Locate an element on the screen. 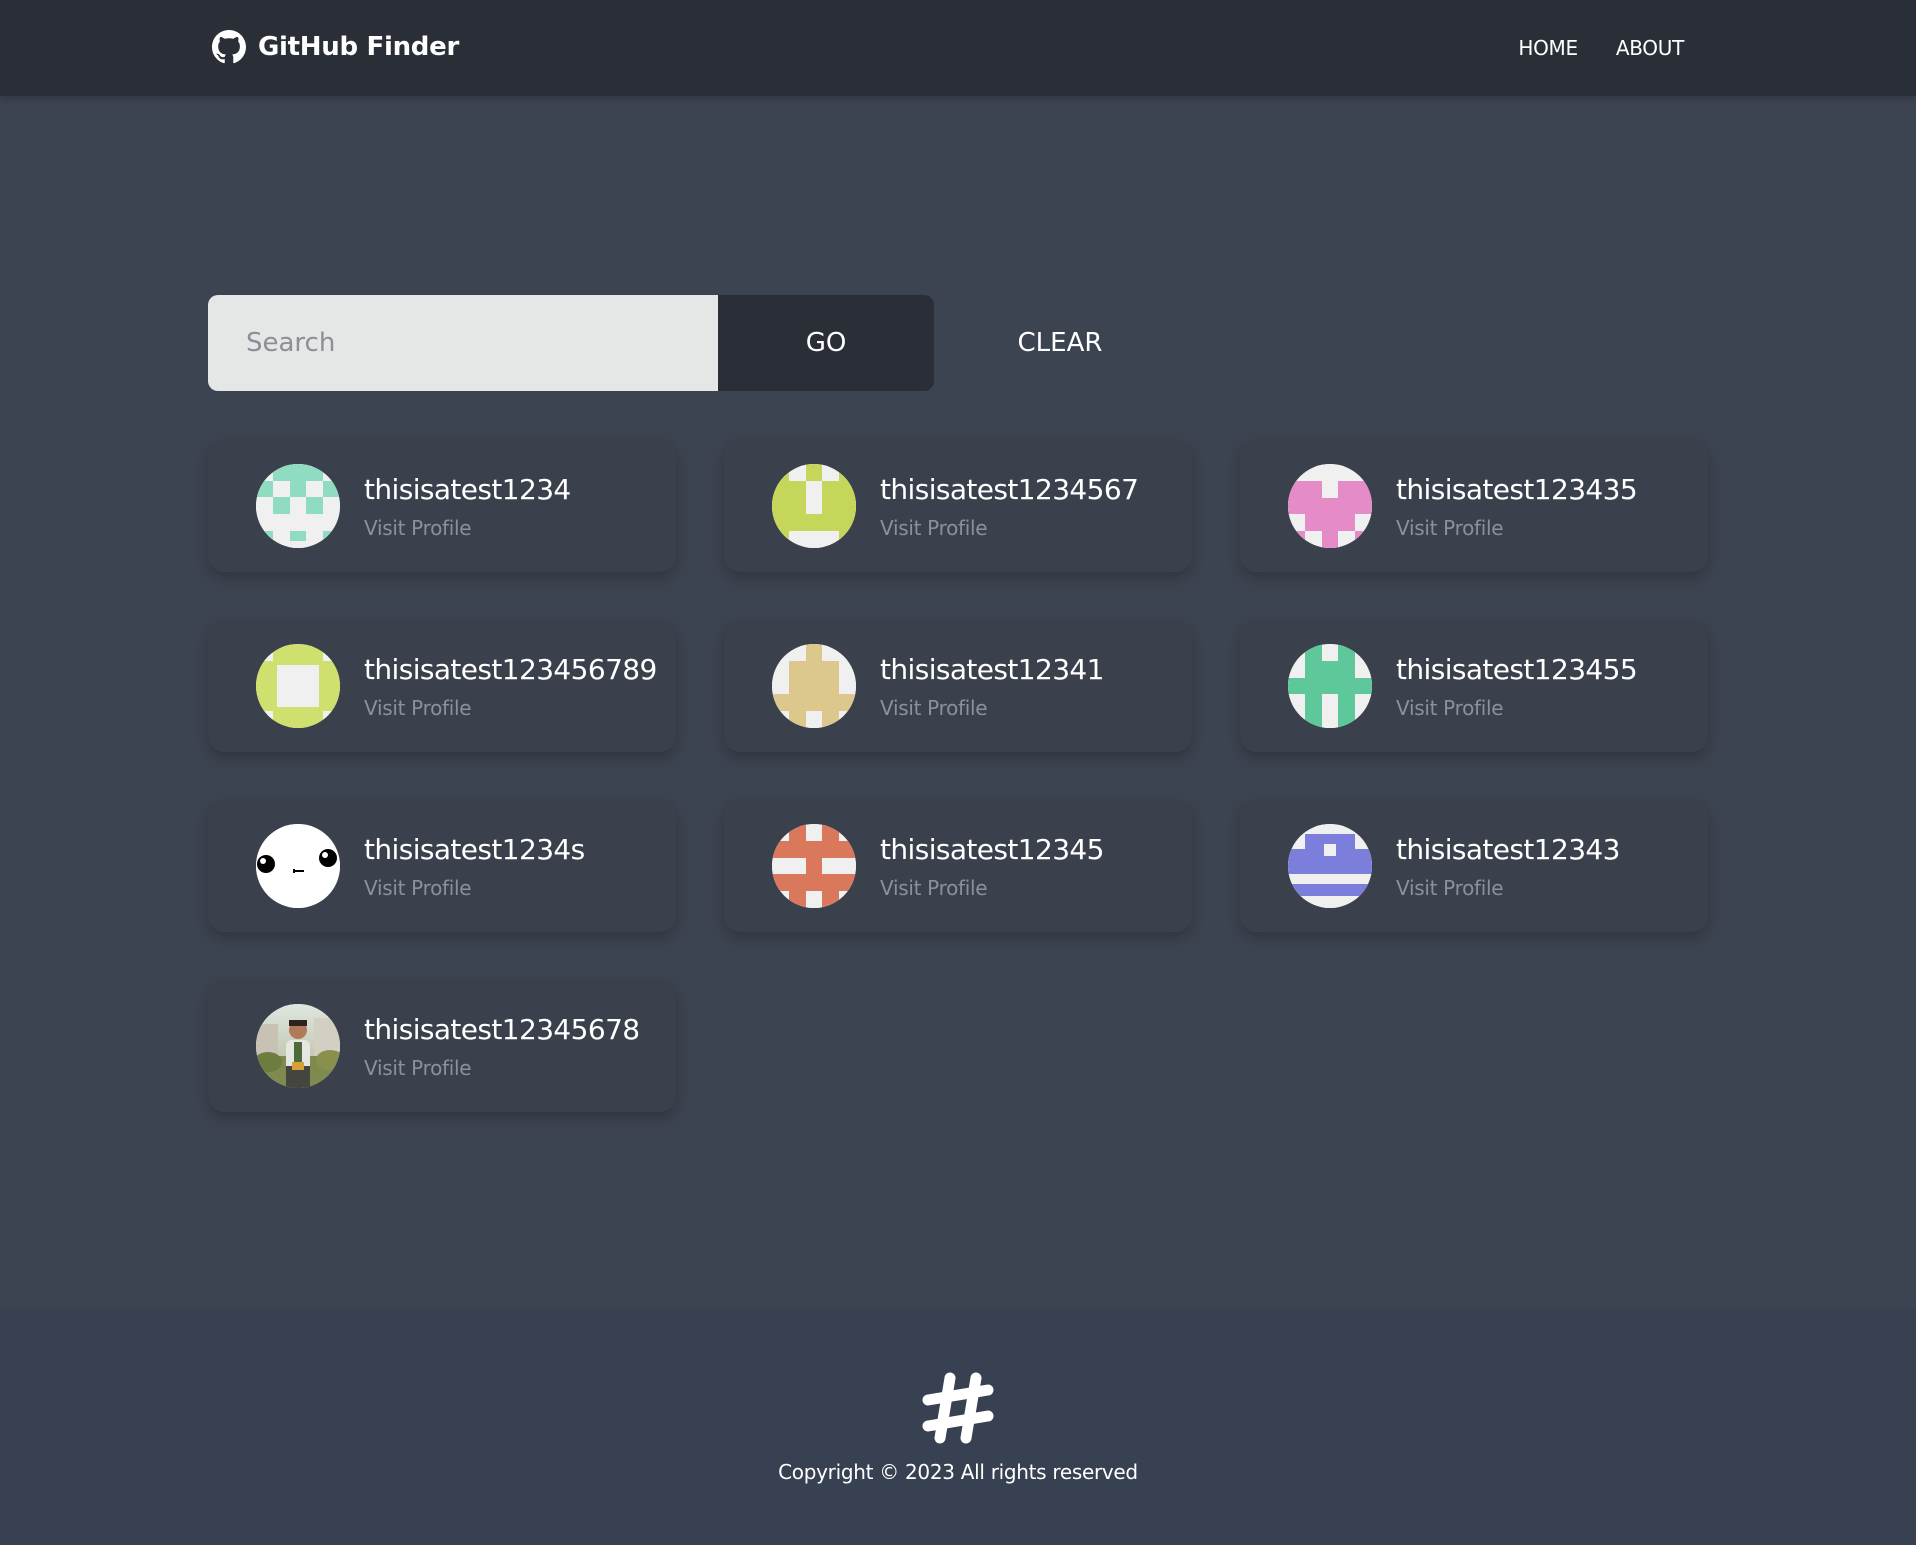 Image resolution: width=1916 pixels, height=1545 pixels. user-info: thisisatest123455 Visit Profile is located at coordinates (1517, 686).